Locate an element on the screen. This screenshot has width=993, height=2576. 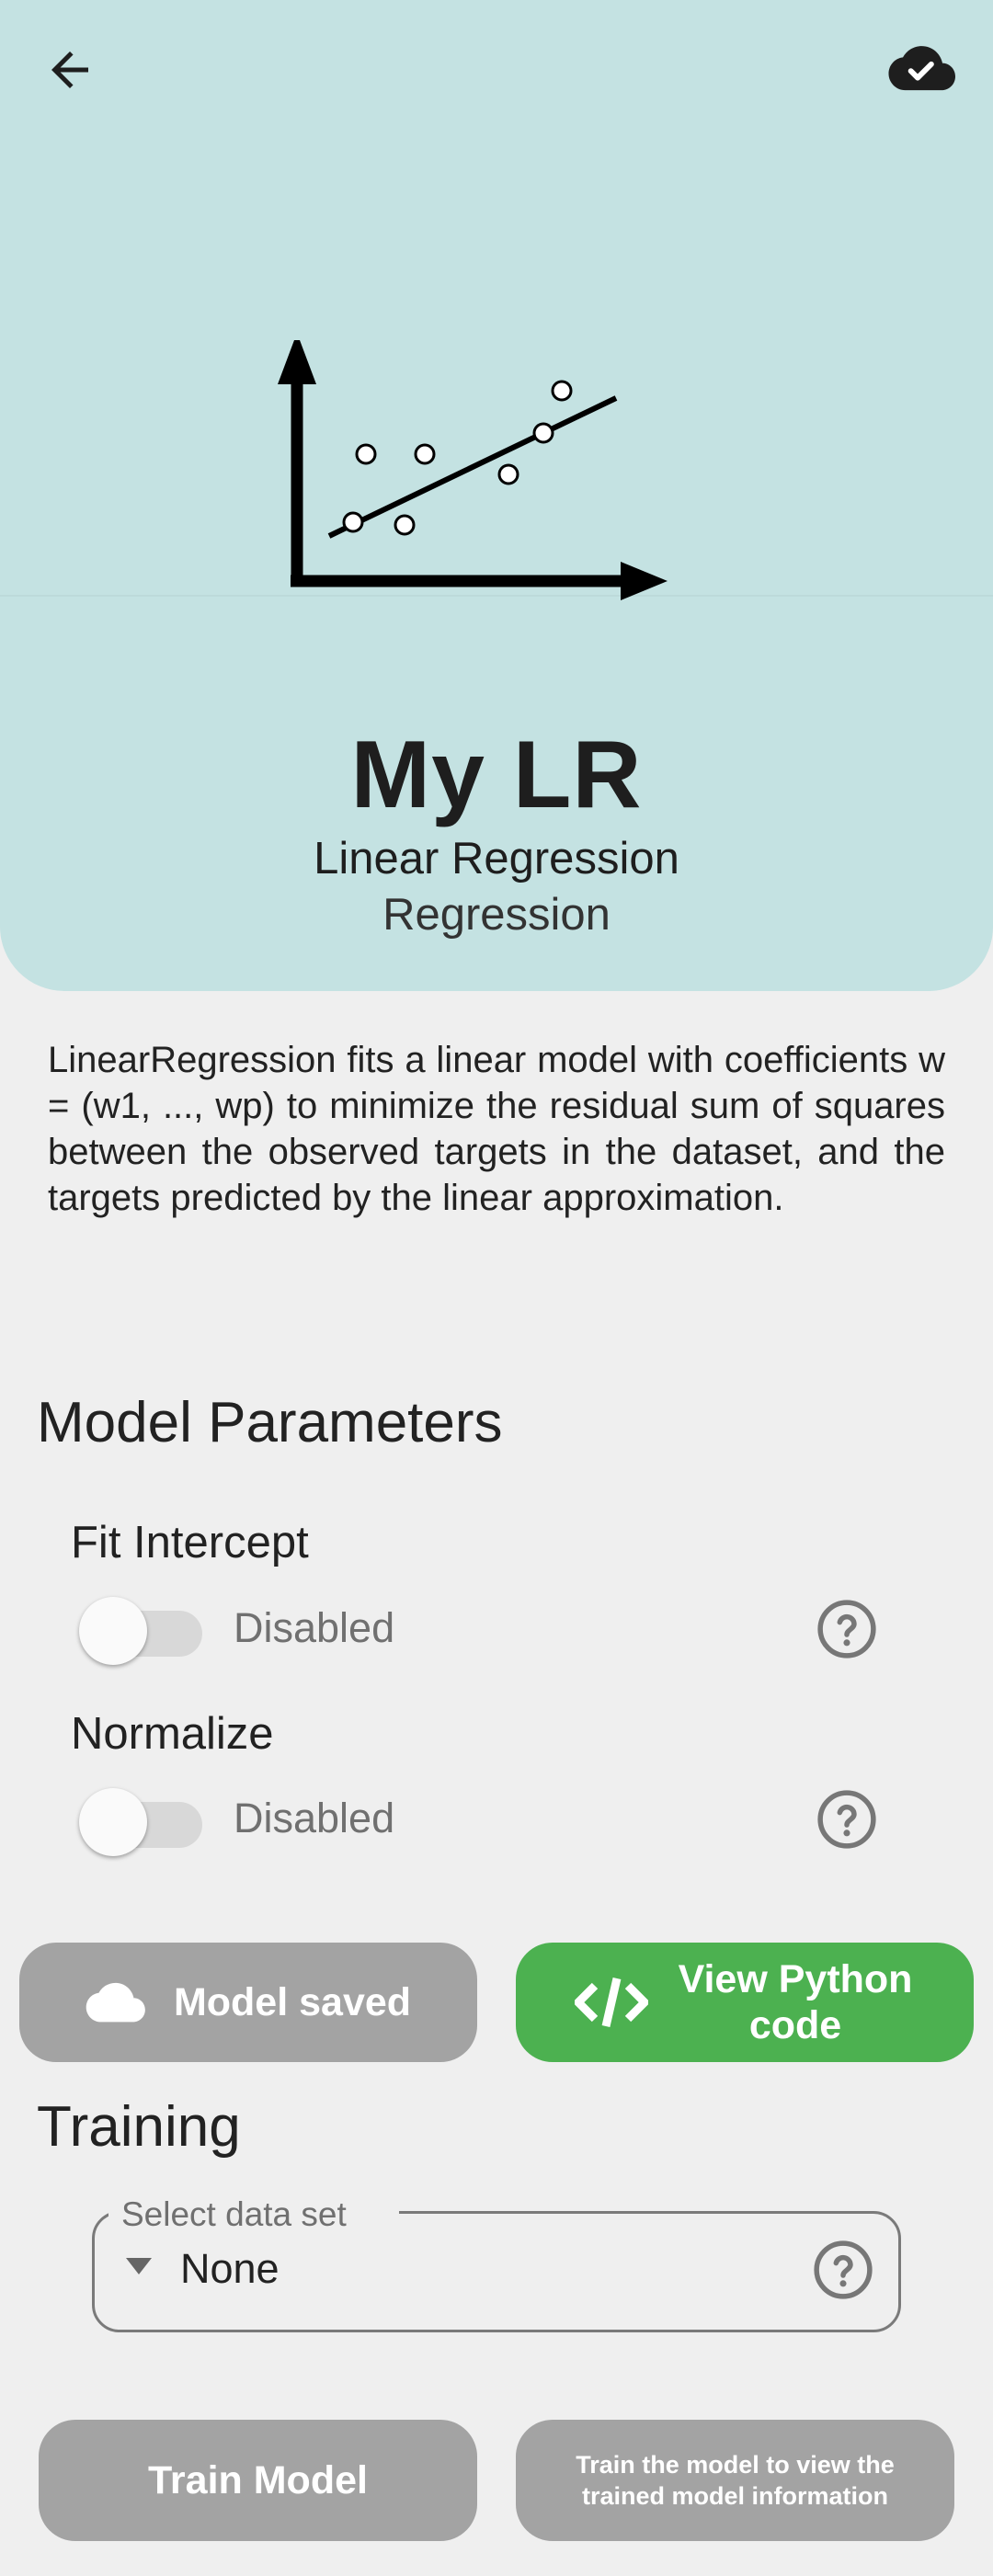
fit-intercept-status: Disabled is located at coordinates (314, 1627).